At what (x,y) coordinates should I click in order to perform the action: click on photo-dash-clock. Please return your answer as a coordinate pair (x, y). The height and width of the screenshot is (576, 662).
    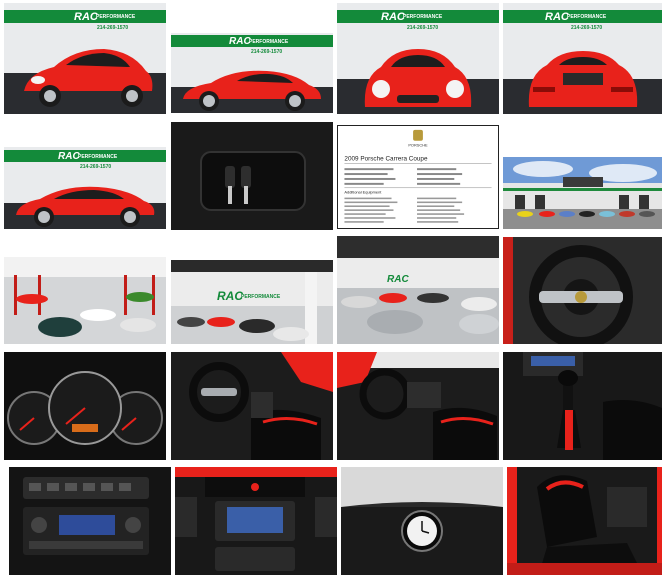
    Looking at the image, I should click on (422, 521).